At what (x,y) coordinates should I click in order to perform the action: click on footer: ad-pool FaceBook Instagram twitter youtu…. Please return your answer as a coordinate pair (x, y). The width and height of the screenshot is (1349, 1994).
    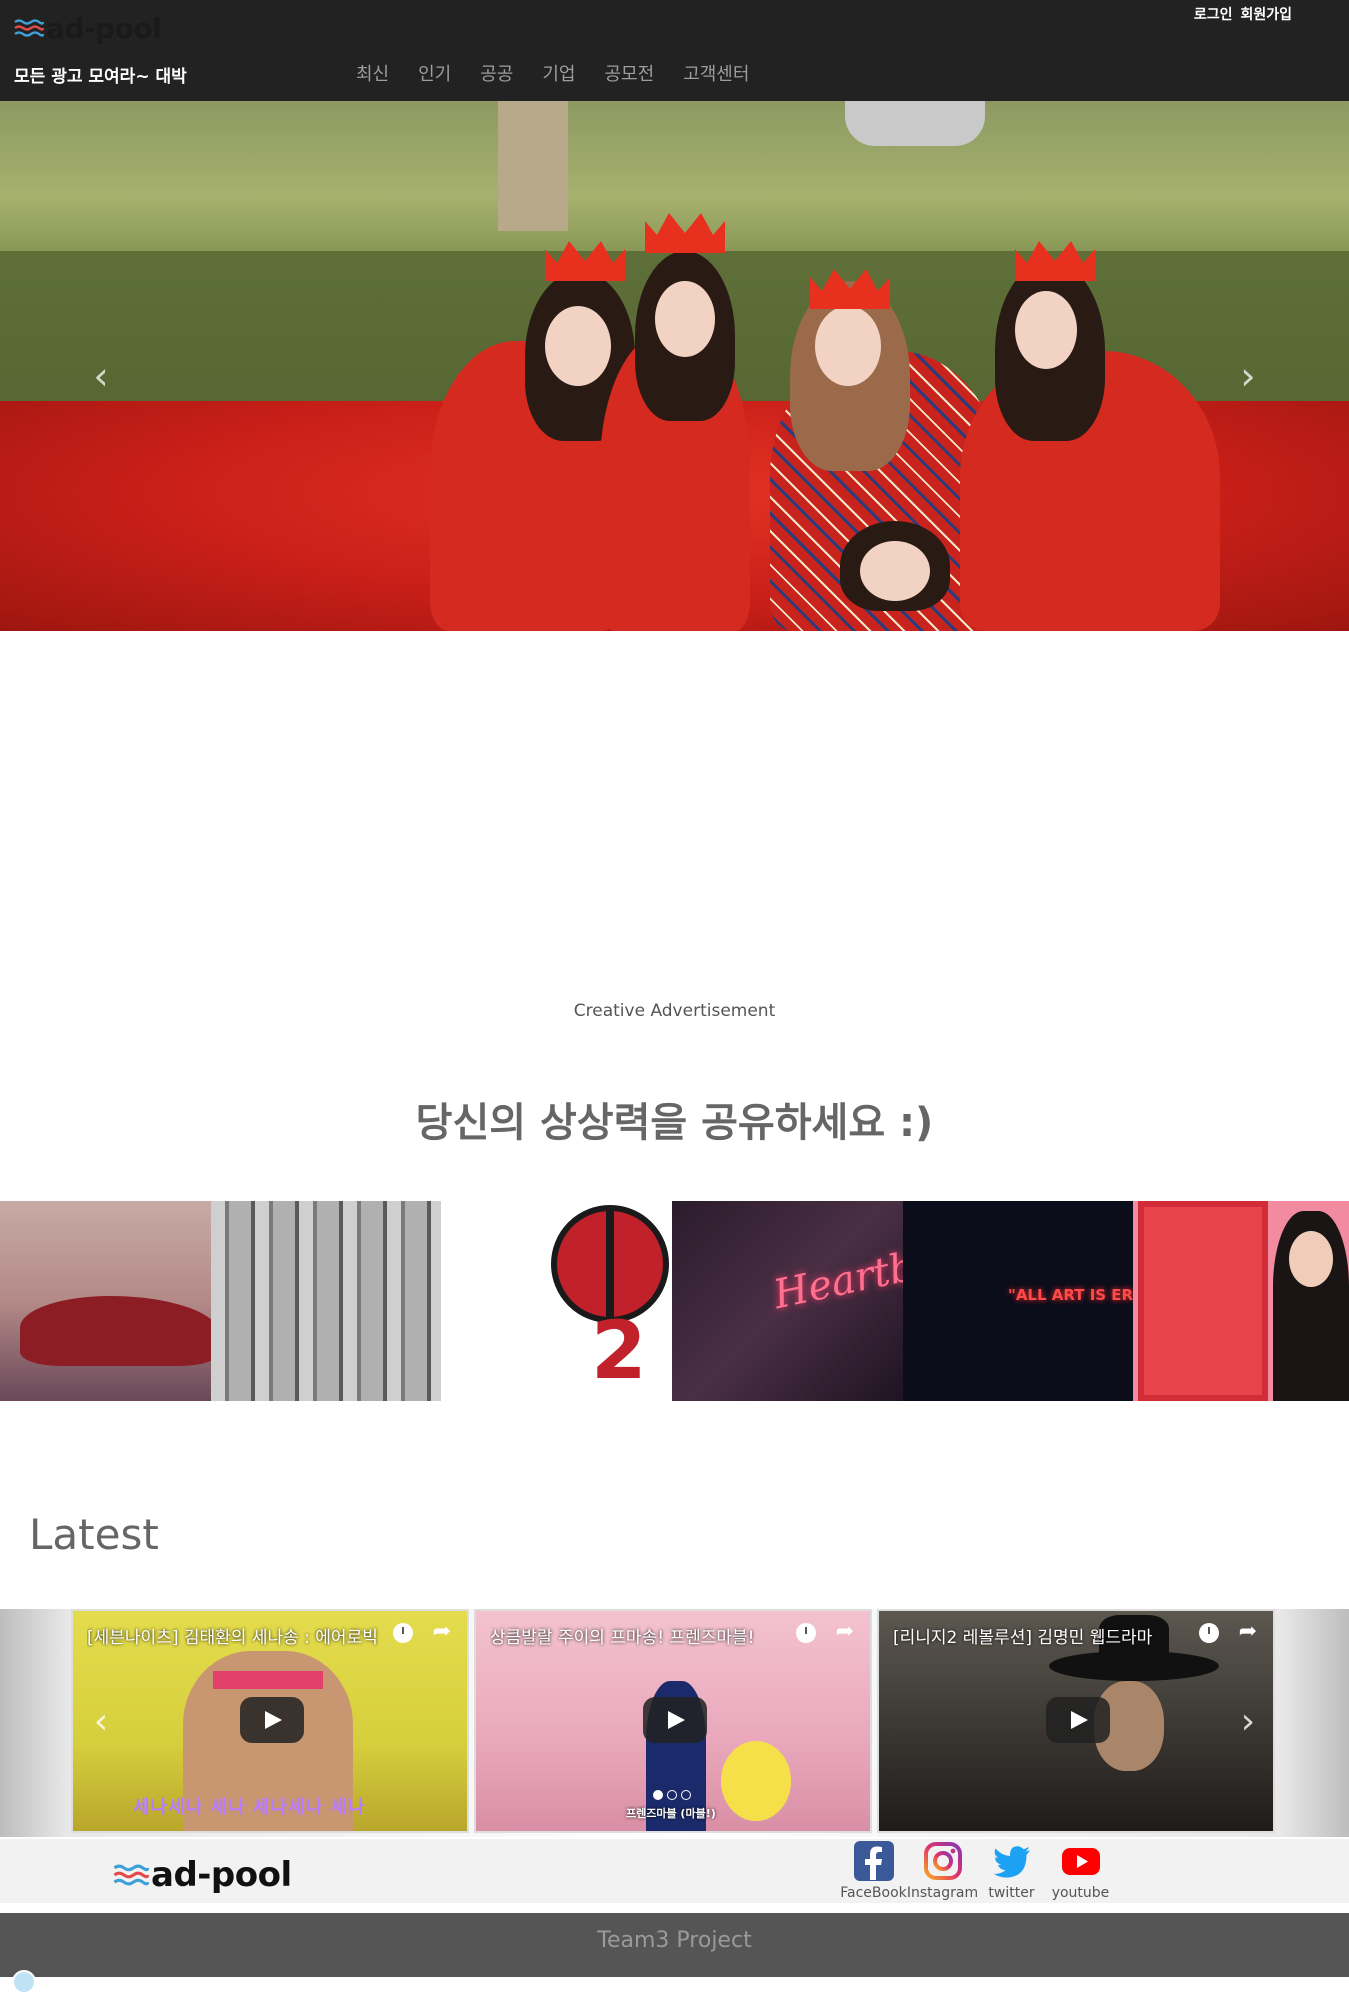
    Looking at the image, I should click on (674, 1871).